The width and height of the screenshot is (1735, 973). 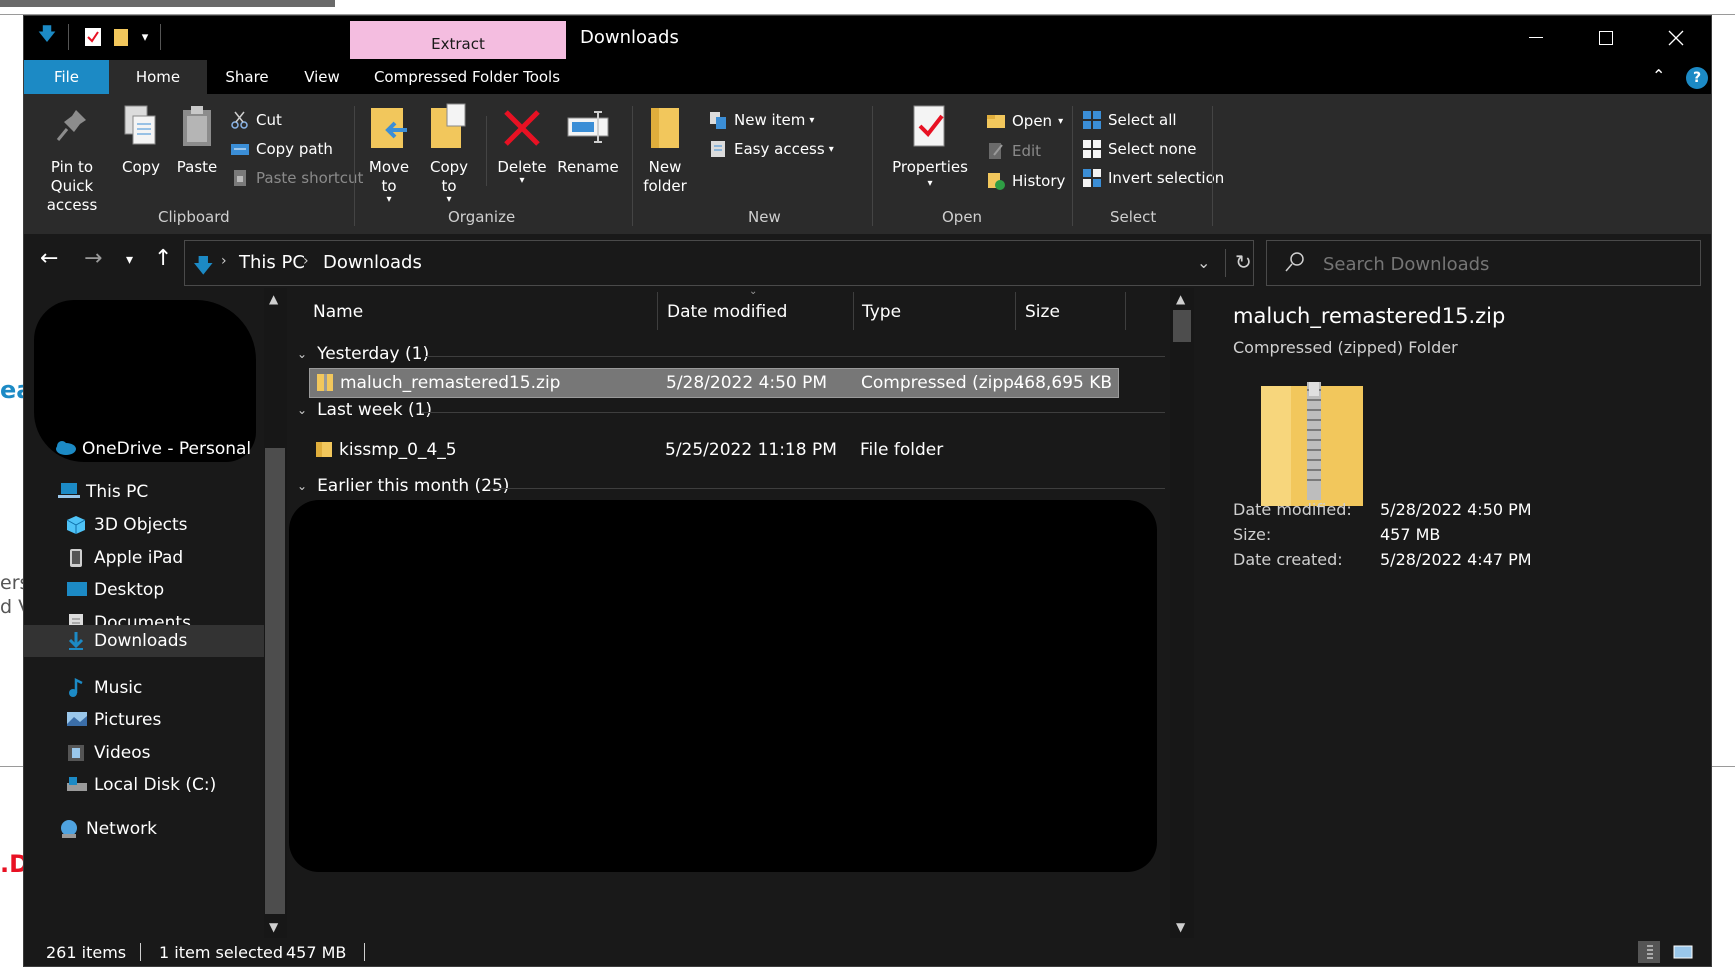 What do you see at coordinates (458, 40) in the screenshot?
I see `tab-extract: Extract` at bounding box center [458, 40].